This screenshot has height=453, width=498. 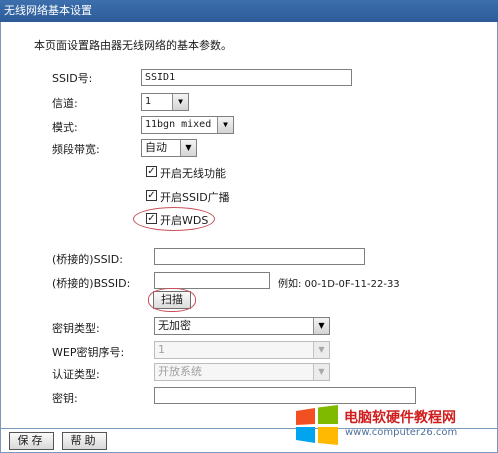 What do you see at coordinates (242, 326) in the screenshot?
I see `key-type-select: 无加密 ▼` at bounding box center [242, 326].